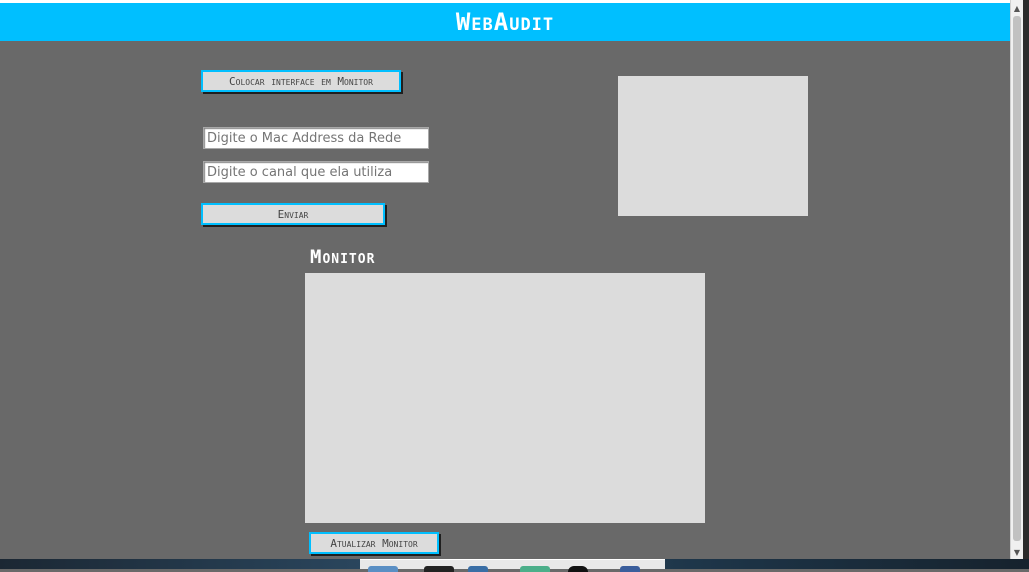  What do you see at coordinates (374, 543) in the screenshot?
I see `refresh-monitor-button: Atualizar Monitor` at bounding box center [374, 543].